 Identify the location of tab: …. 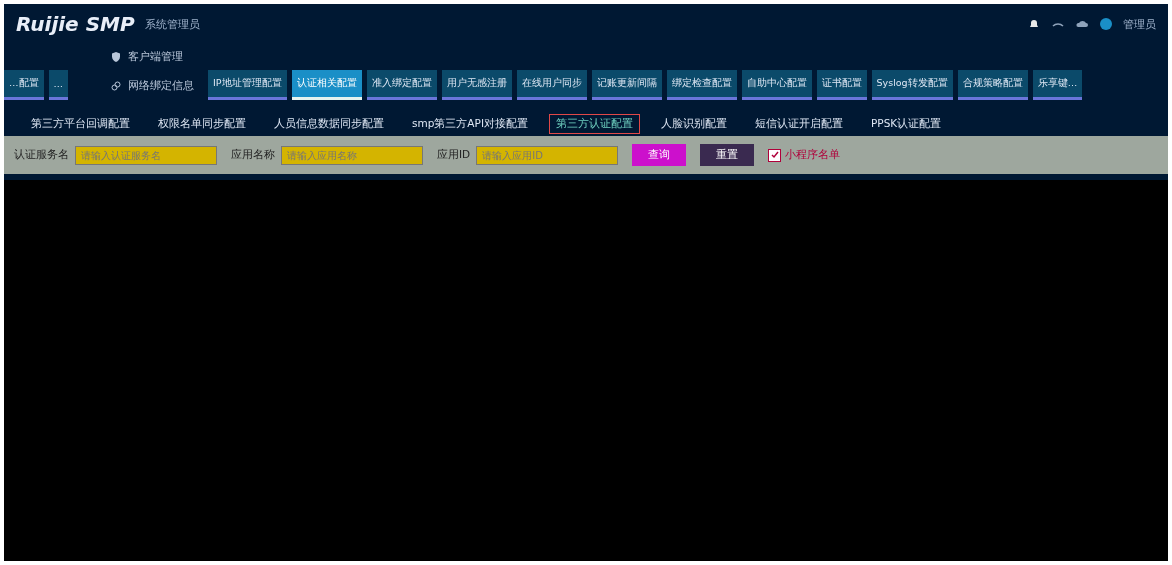
(58, 85).